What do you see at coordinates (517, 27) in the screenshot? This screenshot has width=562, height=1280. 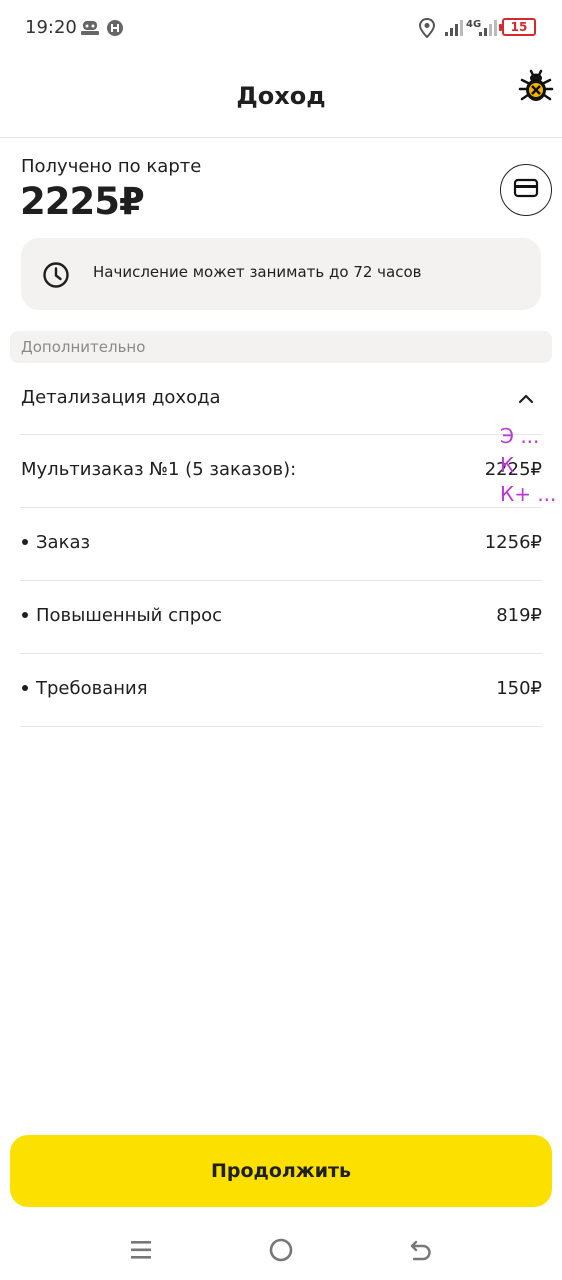 I see `battery-icon: 15` at bounding box center [517, 27].